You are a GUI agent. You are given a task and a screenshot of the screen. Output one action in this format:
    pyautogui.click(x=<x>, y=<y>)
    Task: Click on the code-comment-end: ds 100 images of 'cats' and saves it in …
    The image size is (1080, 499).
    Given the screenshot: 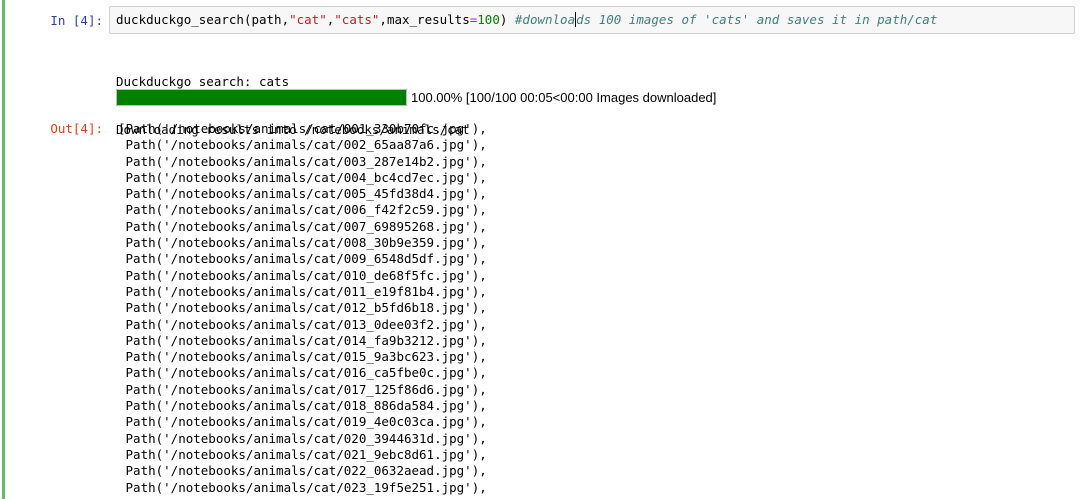 What is the action you would take?
    pyautogui.click(x=757, y=19)
    